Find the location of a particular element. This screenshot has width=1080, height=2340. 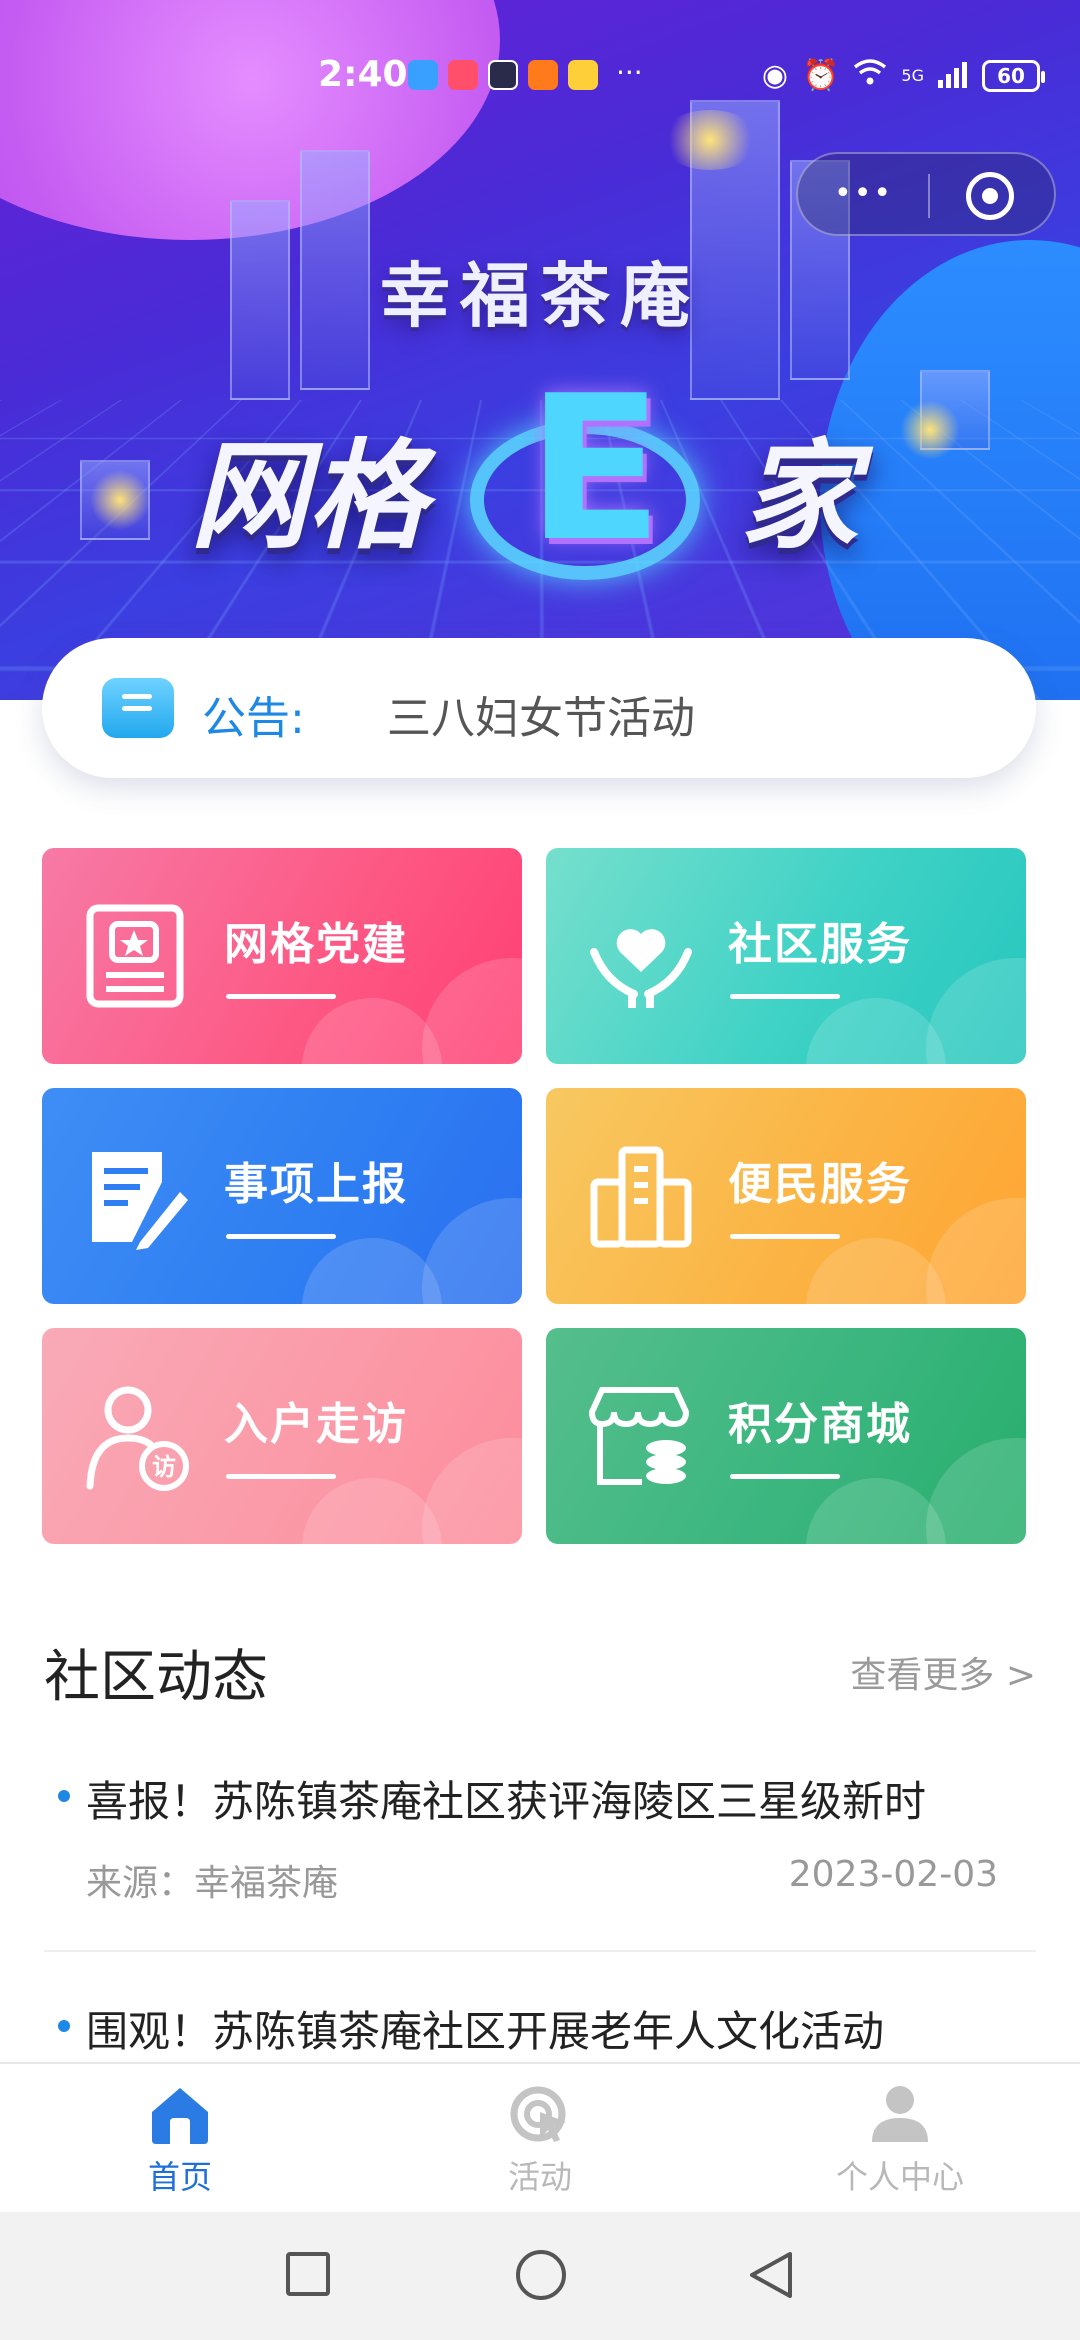

weibo-icon is located at coordinates (583, 75).